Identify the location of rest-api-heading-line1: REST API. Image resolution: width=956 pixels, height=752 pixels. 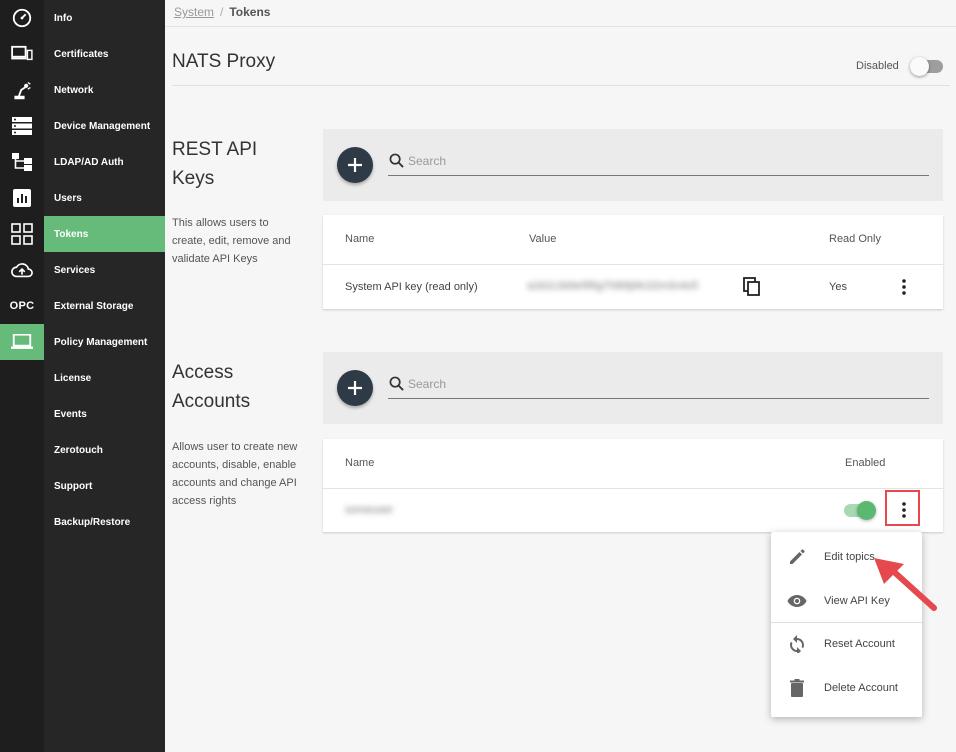
(215, 149).